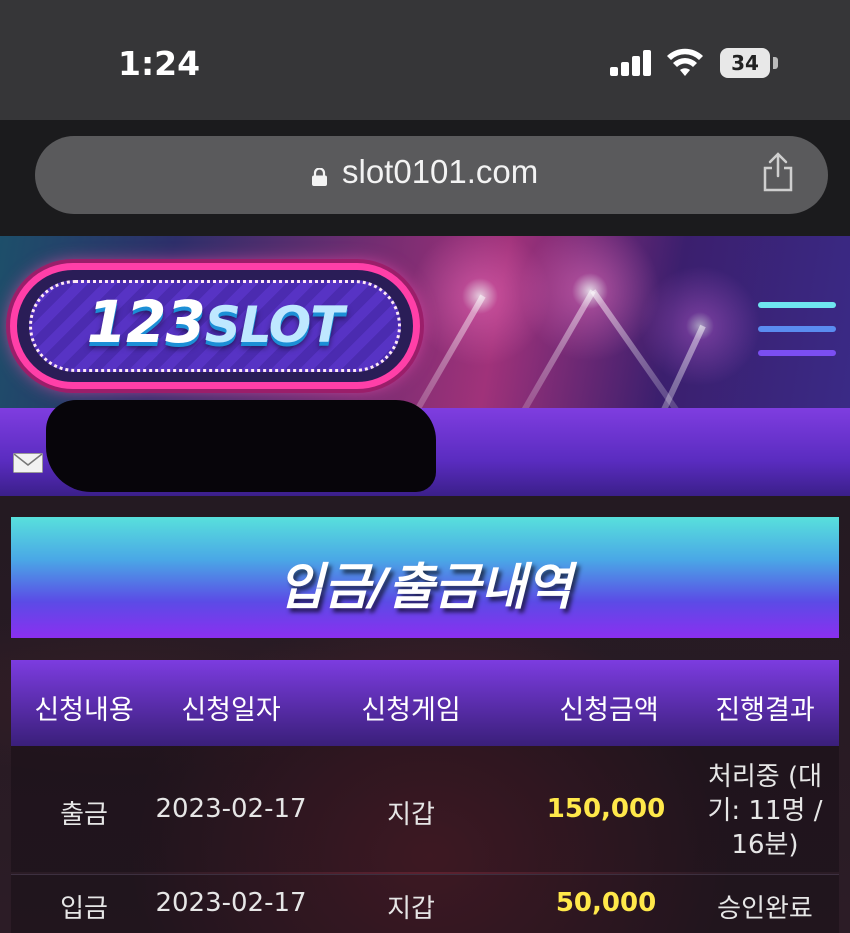  I want to click on row-type: 출금, so click(84, 815).